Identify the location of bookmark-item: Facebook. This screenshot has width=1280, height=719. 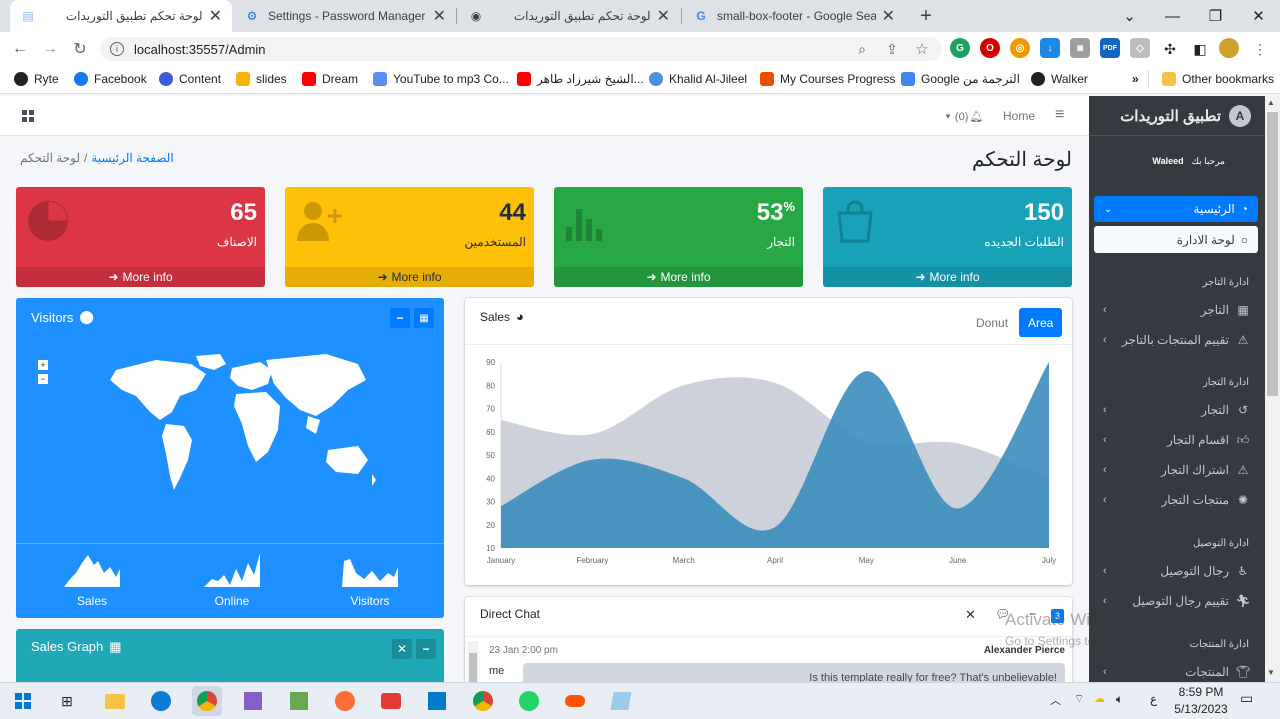
(110, 79).